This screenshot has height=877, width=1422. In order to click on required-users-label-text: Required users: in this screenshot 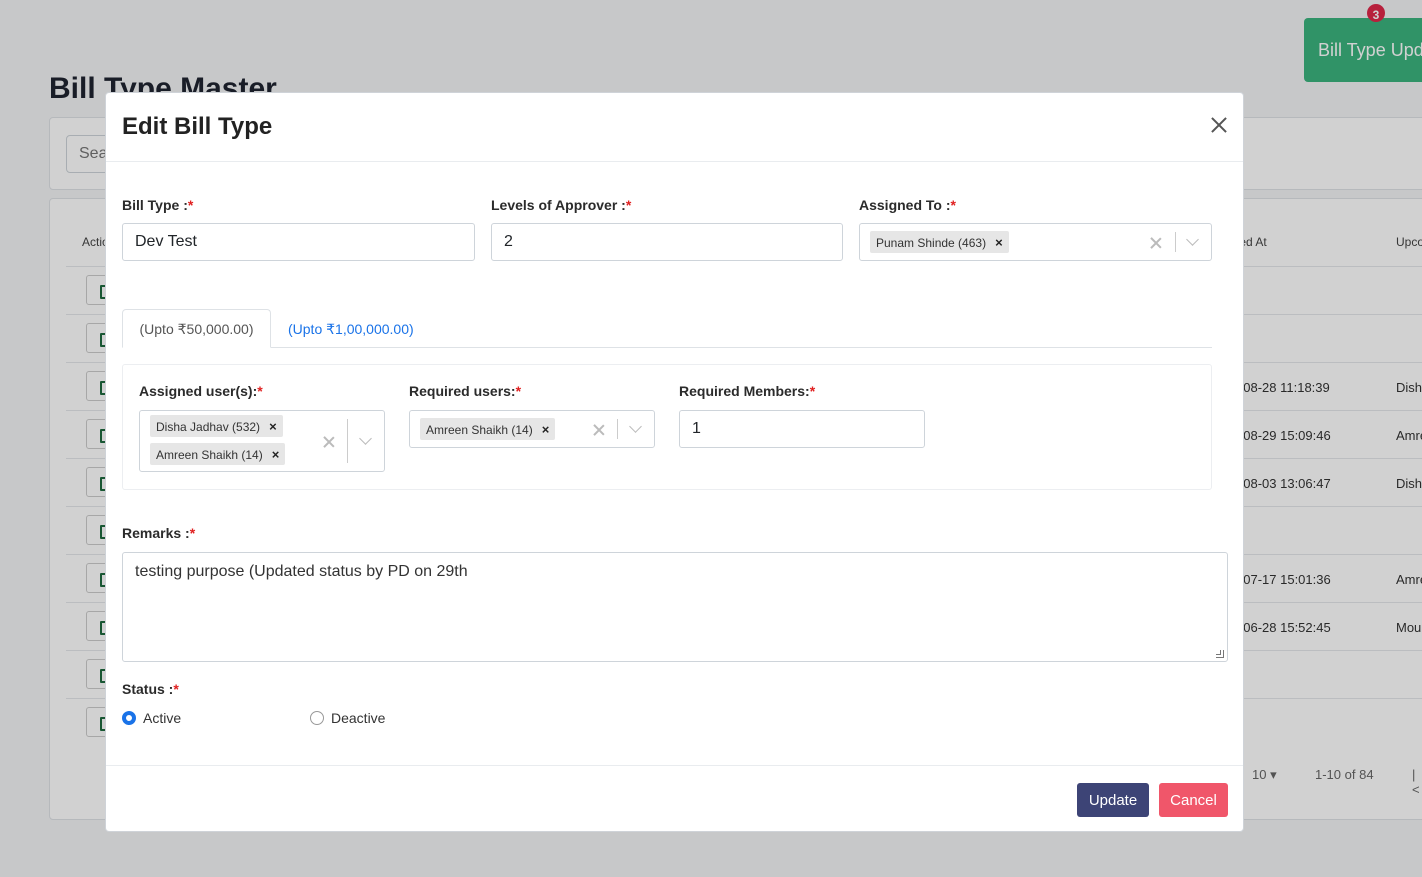, I will do `click(462, 391)`.